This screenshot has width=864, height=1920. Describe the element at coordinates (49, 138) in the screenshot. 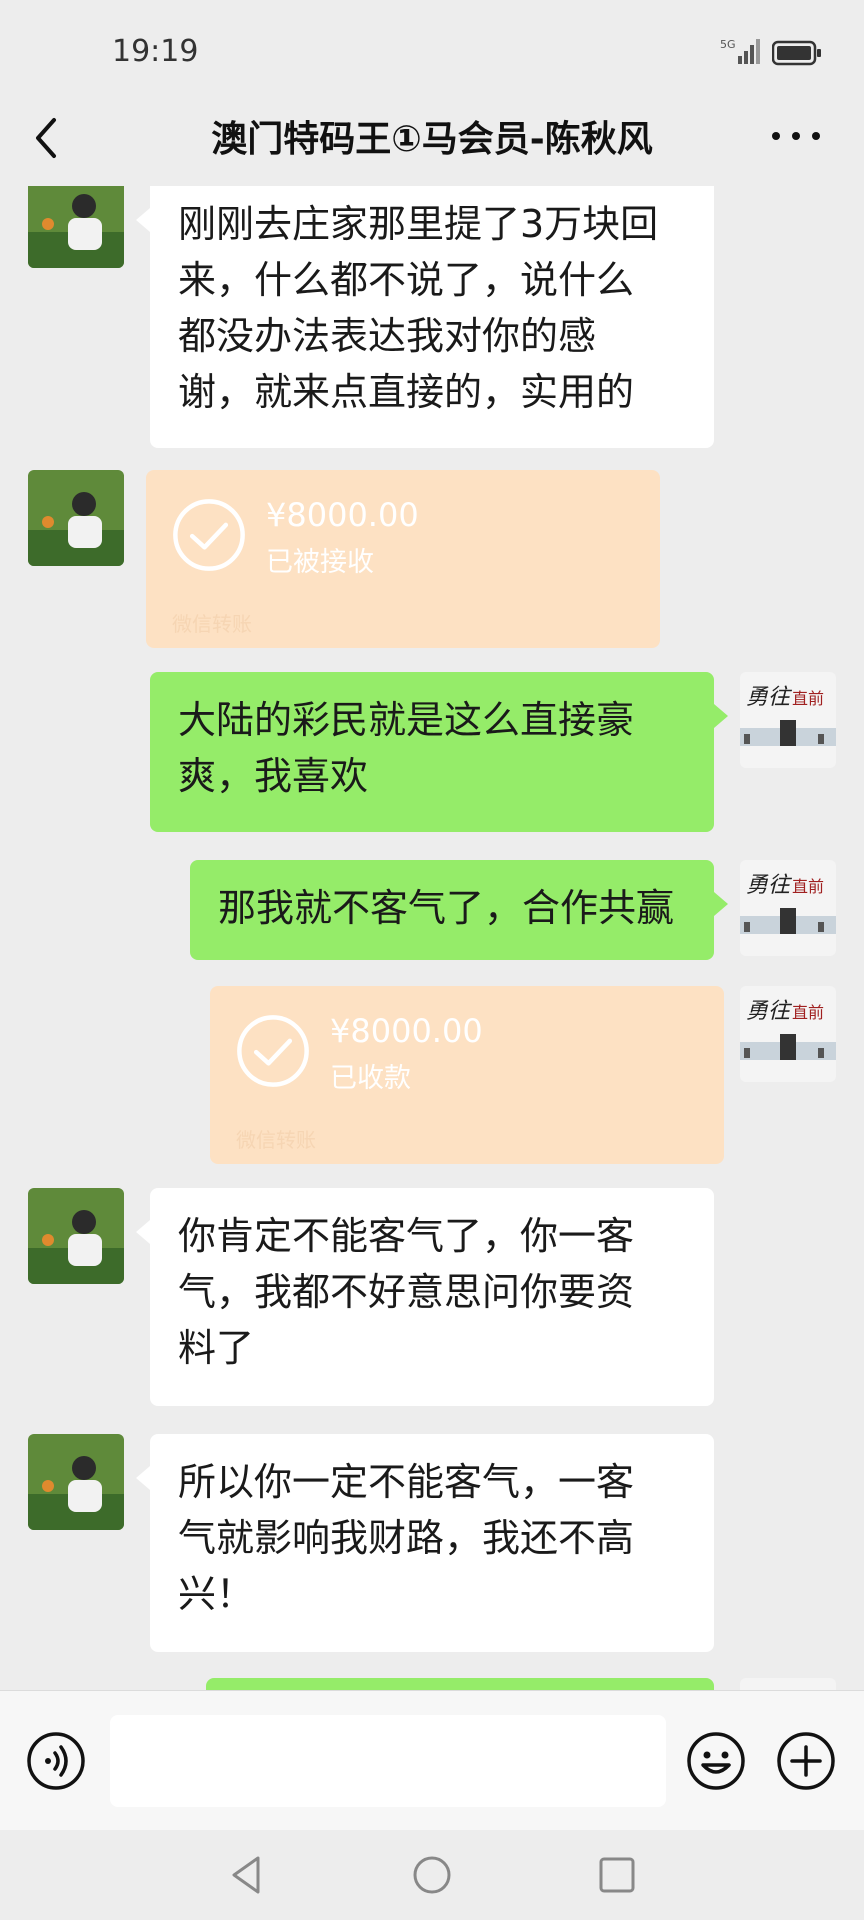

I see `back-arrow-icon` at that location.